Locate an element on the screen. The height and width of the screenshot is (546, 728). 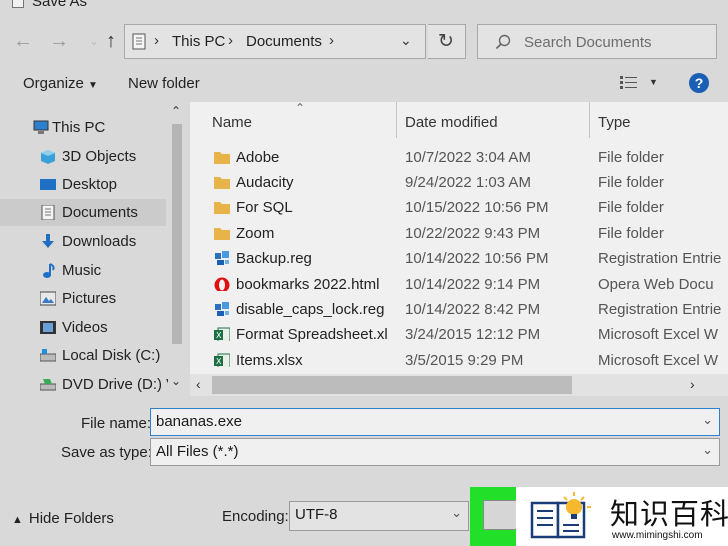
sidebar-item-music: Music is located at coordinates (83, 270).